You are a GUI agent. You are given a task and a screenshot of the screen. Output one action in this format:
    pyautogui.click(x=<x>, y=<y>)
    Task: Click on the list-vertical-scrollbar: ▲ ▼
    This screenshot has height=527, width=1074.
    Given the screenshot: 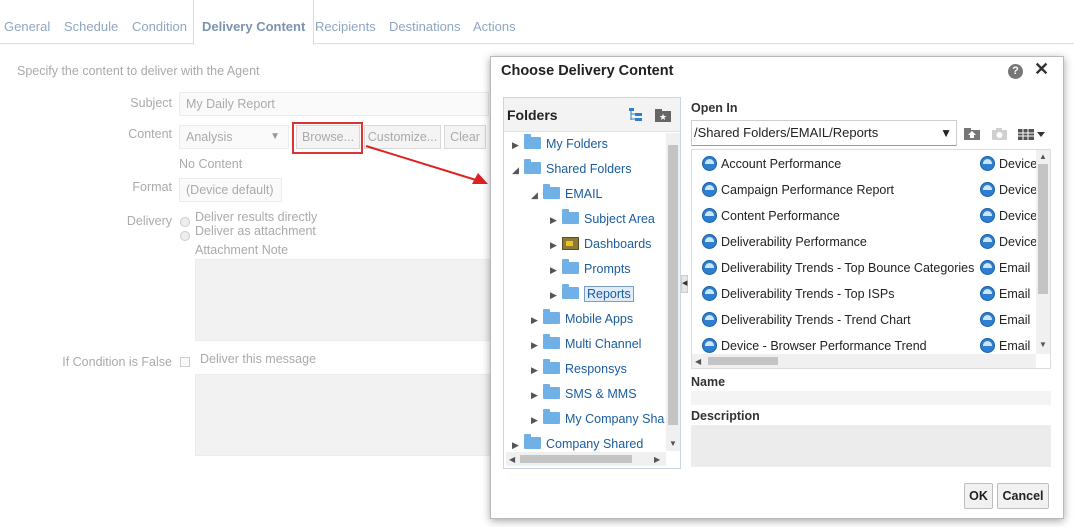 What is the action you would take?
    pyautogui.click(x=1043, y=252)
    